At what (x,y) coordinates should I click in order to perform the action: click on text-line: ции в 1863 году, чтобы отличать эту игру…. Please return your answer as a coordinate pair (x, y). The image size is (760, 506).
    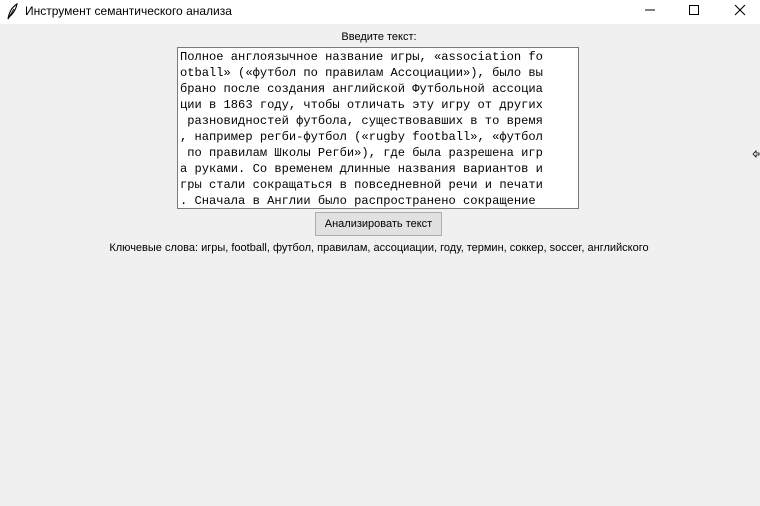
    Looking at the image, I should click on (361, 105).